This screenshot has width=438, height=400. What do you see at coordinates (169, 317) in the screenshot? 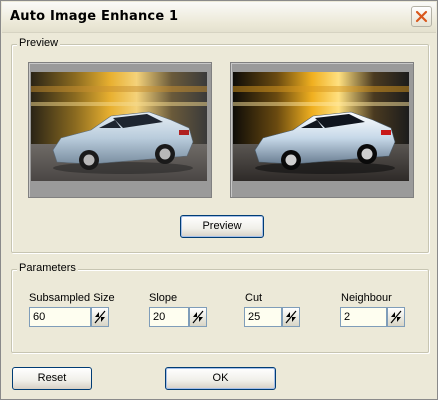
I see `slope-input: 20` at bounding box center [169, 317].